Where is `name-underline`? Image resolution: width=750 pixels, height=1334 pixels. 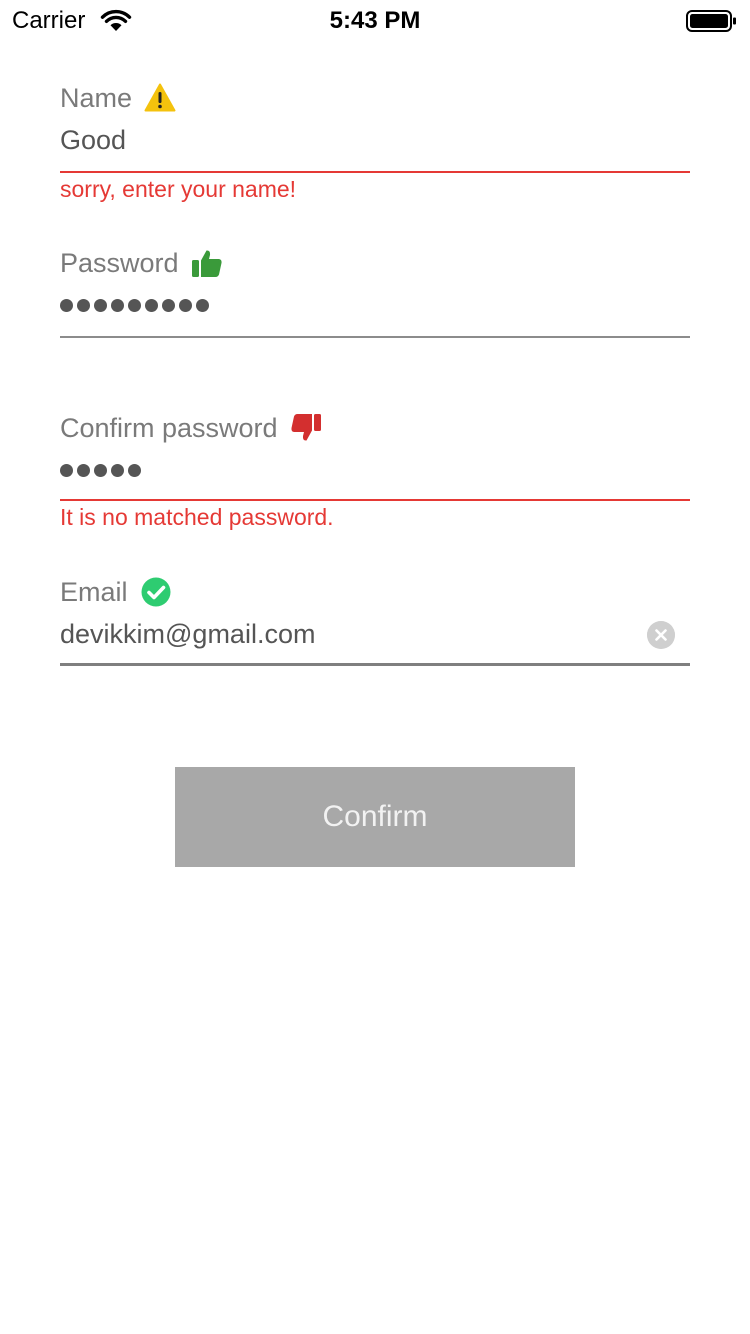 name-underline is located at coordinates (375, 172).